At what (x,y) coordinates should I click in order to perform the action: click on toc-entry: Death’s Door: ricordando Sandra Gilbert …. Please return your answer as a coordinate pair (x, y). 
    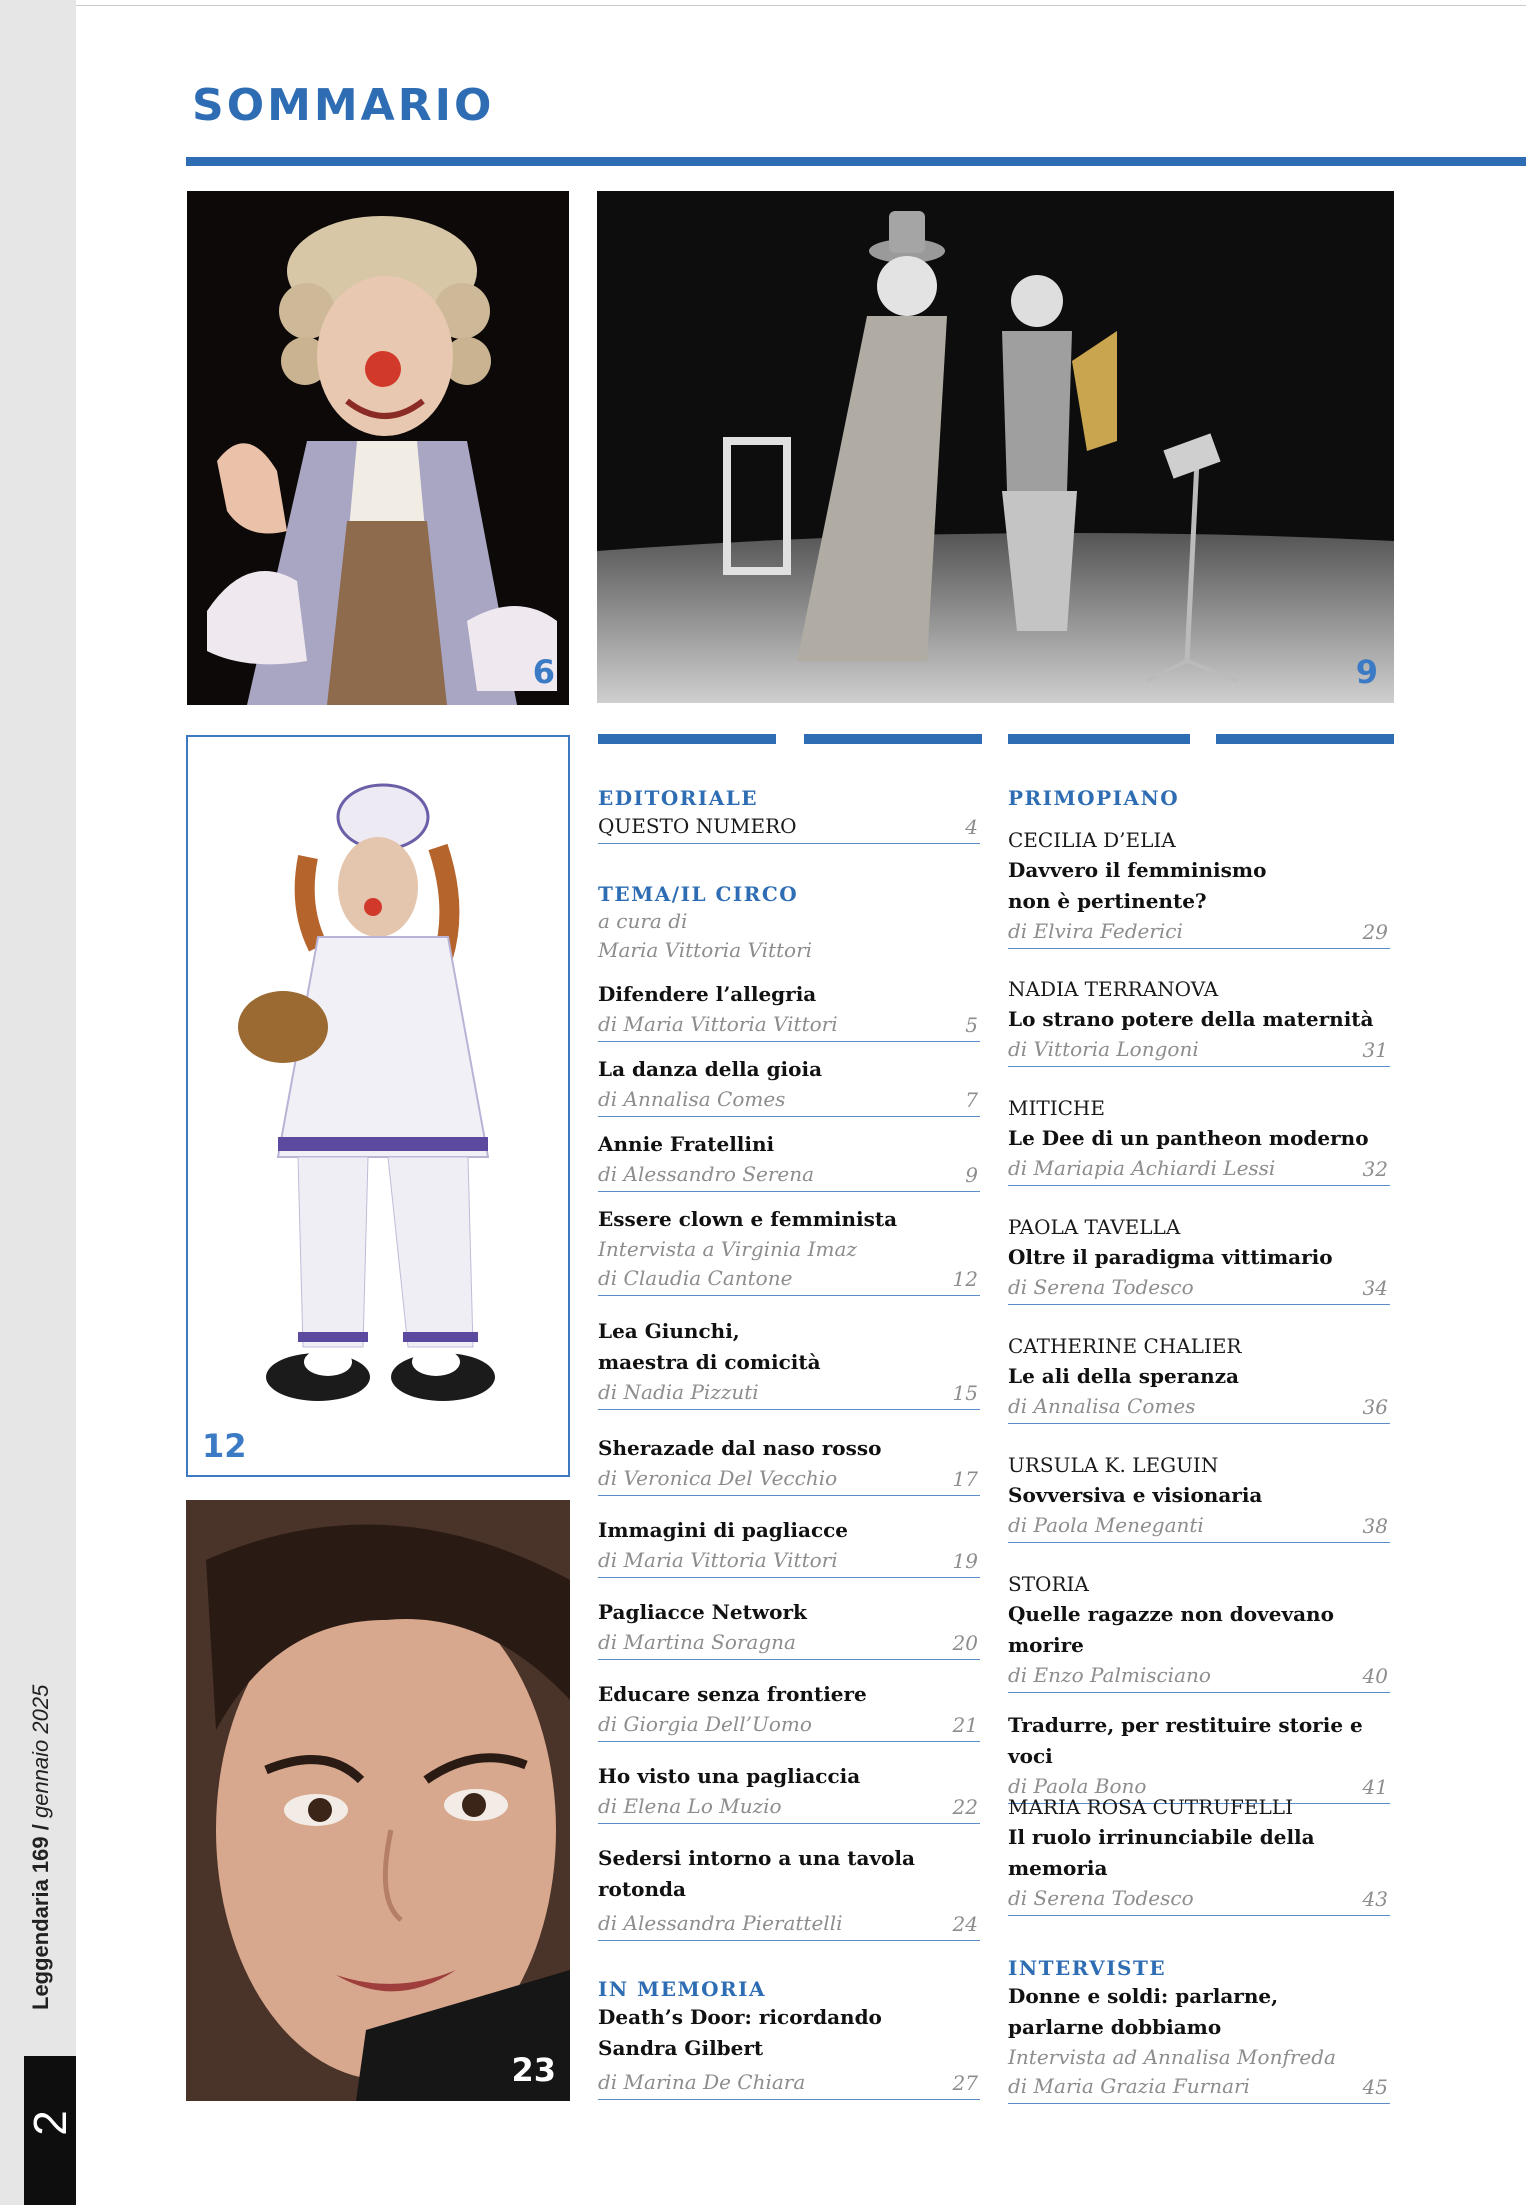
    Looking at the image, I should click on (789, 2051).